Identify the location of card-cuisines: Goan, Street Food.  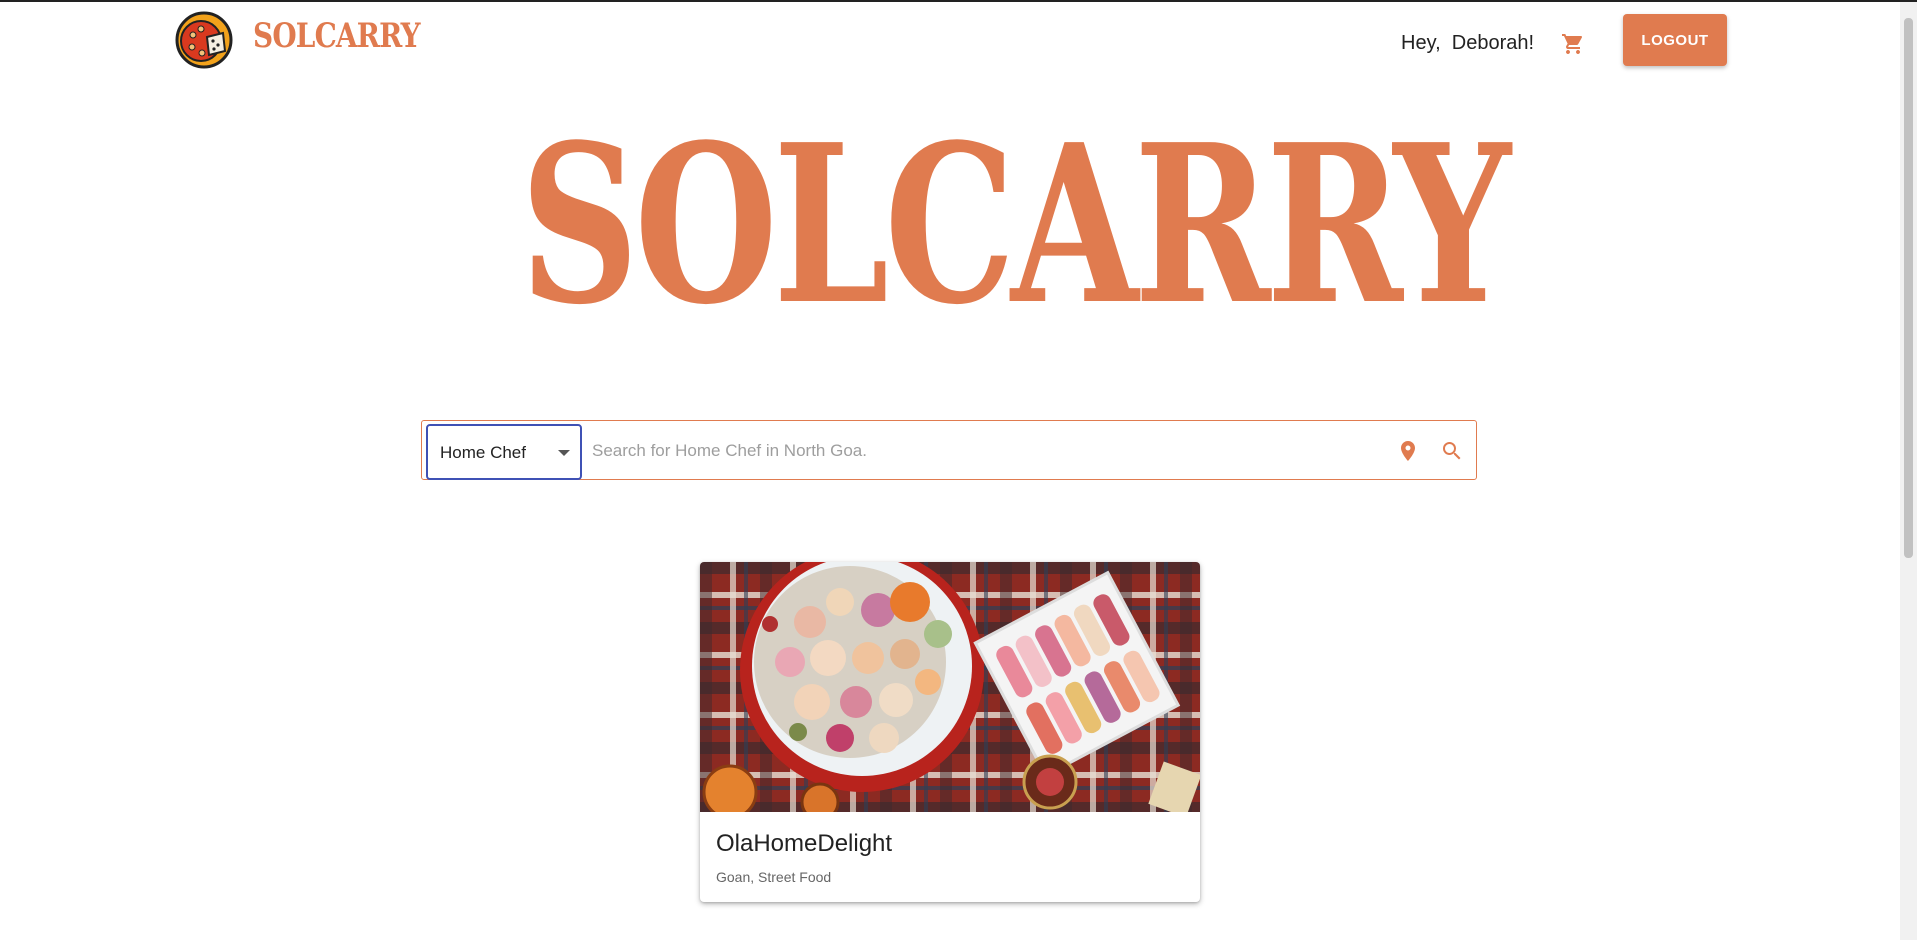
(774, 877).